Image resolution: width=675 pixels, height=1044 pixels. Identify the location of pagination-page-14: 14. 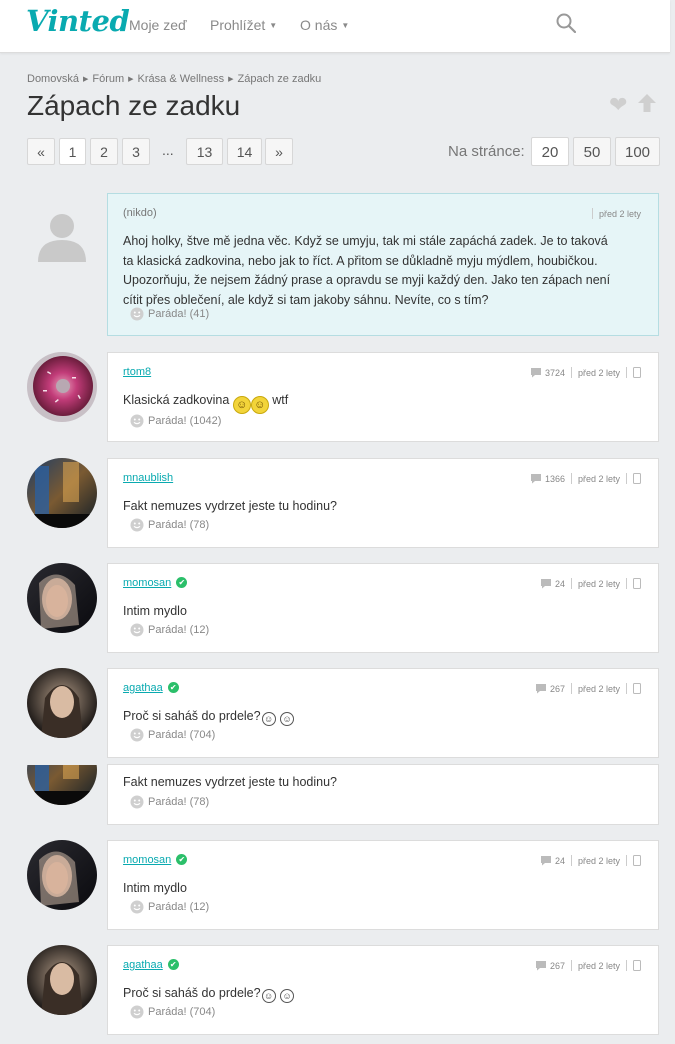
(244, 151).